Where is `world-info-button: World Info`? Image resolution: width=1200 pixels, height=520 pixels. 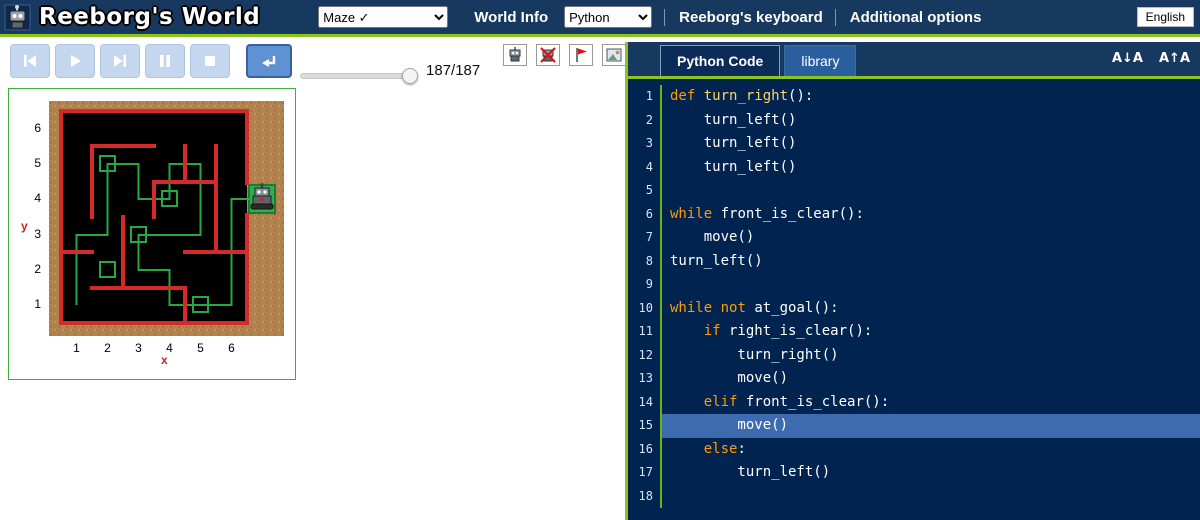
world-info-button: World Info is located at coordinates (511, 17).